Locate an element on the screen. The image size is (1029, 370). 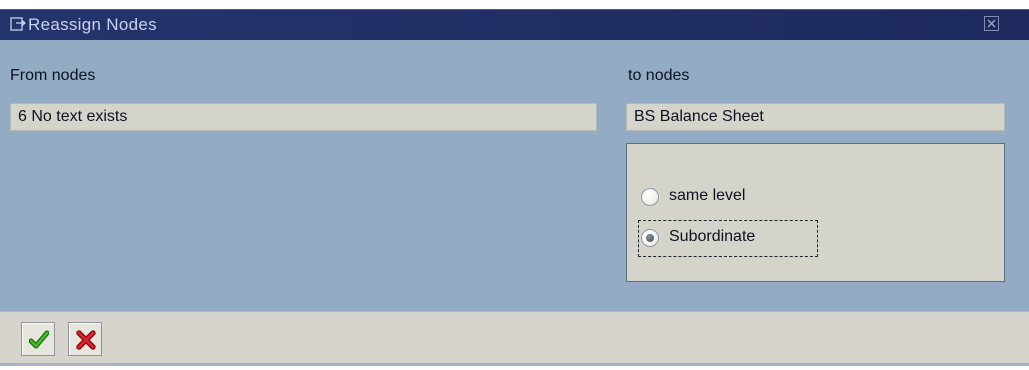
placement-option-group: same level Subordinate is located at coordinates (815, 212).